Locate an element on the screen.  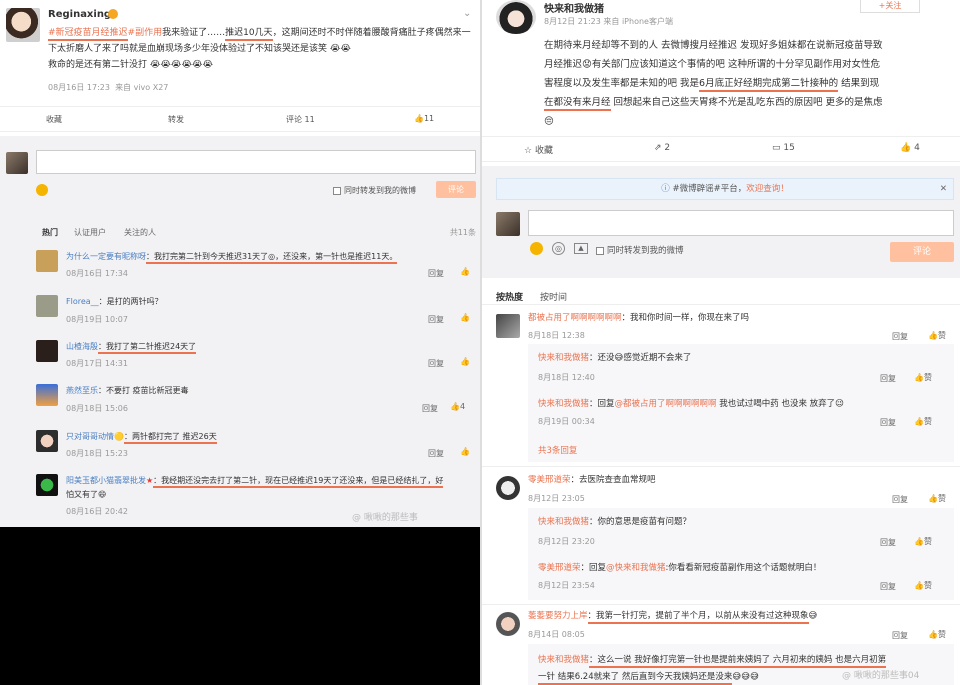
fav-button: 收藏 is located at coordinates (54, 119).